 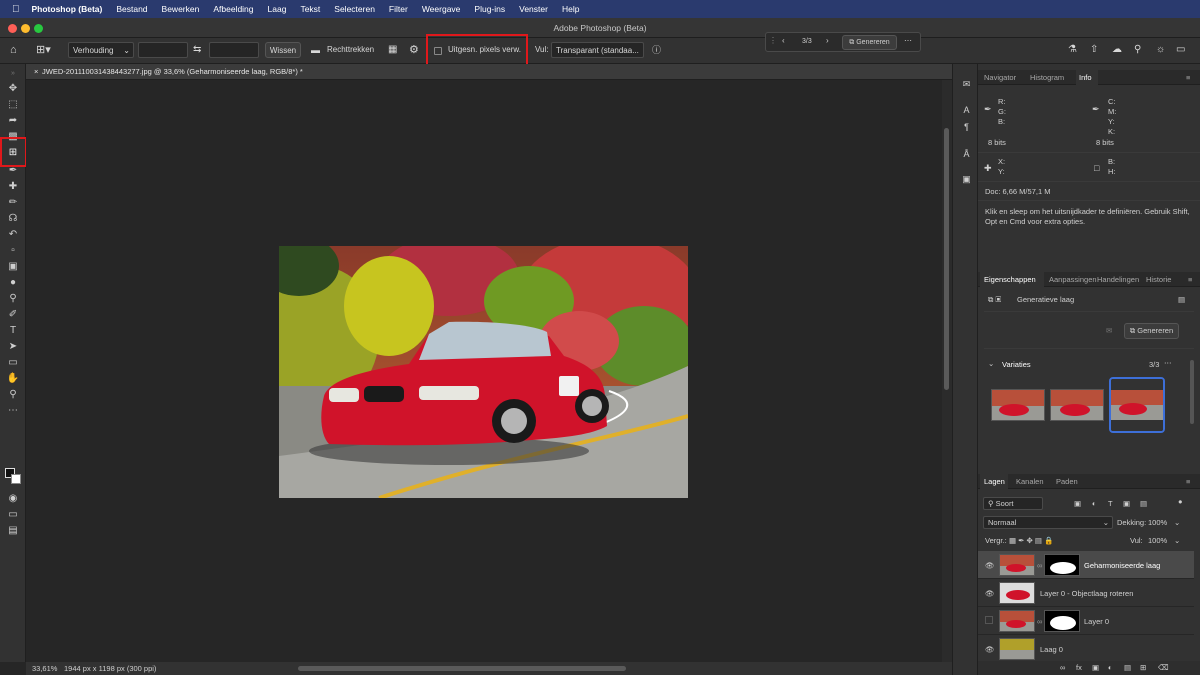 What do you see at coordinates (1086, 649) in the screenshot?
I see `layer-row-laag0: 👁 Laag 0` at bounding box center [1086, 649].